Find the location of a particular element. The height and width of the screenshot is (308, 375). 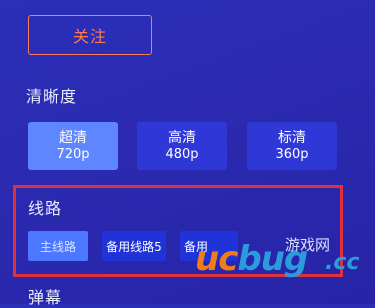

clarity-option-sd: 标清 360p is located at coordinates (292, 146).